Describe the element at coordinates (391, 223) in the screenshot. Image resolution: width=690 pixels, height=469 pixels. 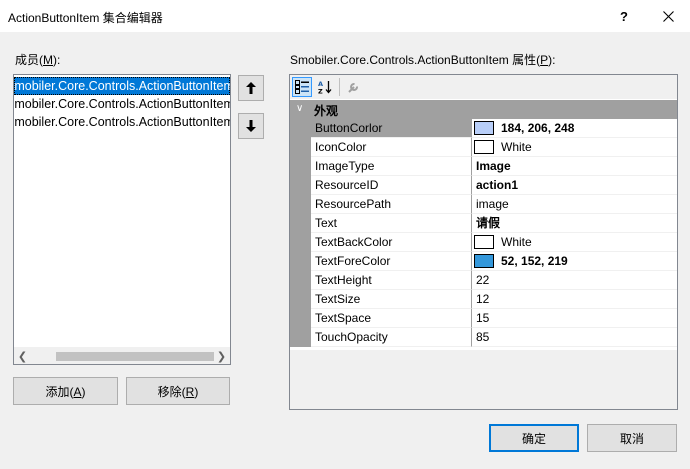
I see `property-name: Text` at that location.